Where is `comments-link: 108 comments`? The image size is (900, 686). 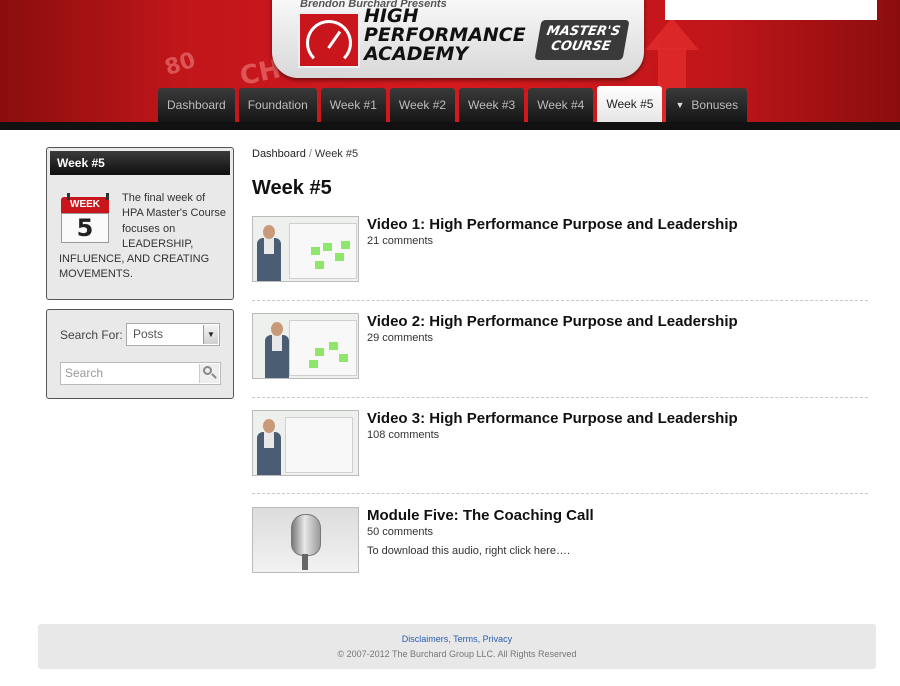 comments-link: 108 comments is located at coordinates (403, 435).